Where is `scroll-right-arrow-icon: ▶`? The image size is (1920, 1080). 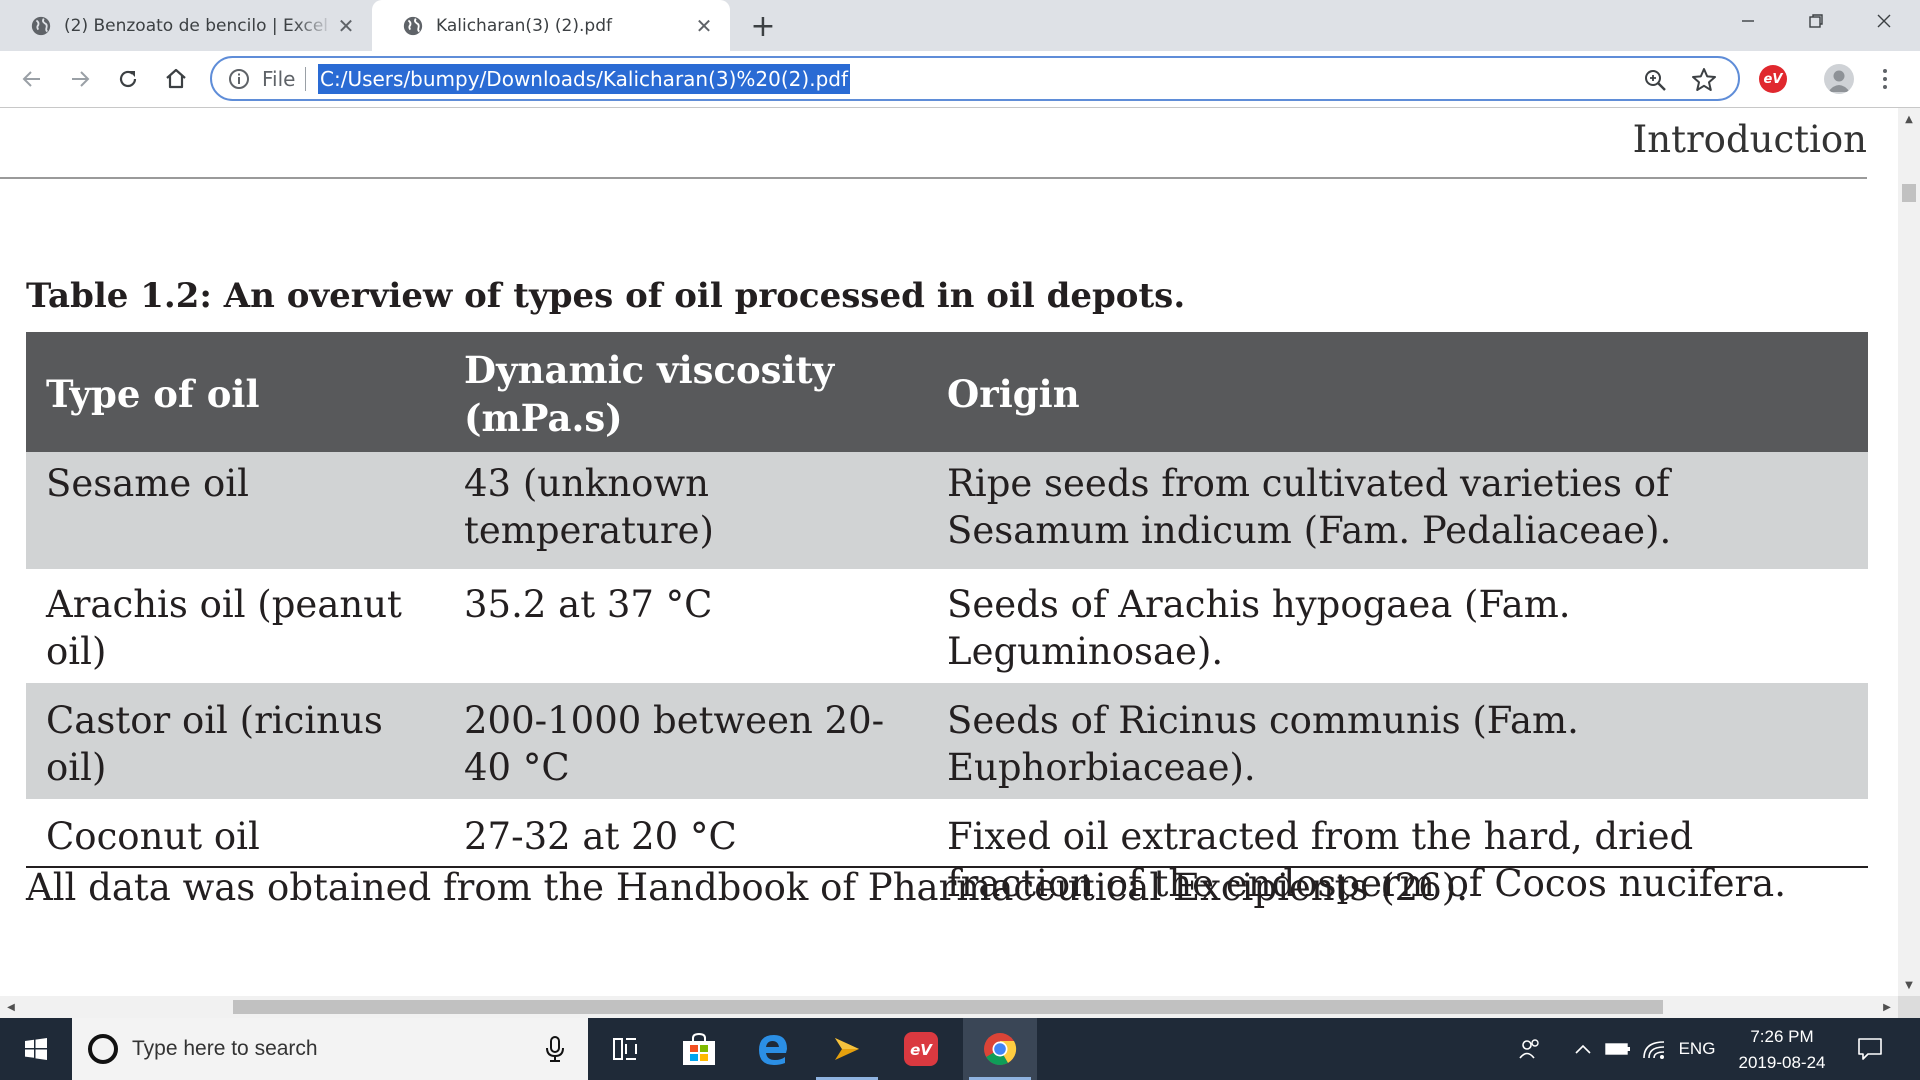
scroll-right-arrow-icon: ▶ is located at coordinates (1887, 1007).